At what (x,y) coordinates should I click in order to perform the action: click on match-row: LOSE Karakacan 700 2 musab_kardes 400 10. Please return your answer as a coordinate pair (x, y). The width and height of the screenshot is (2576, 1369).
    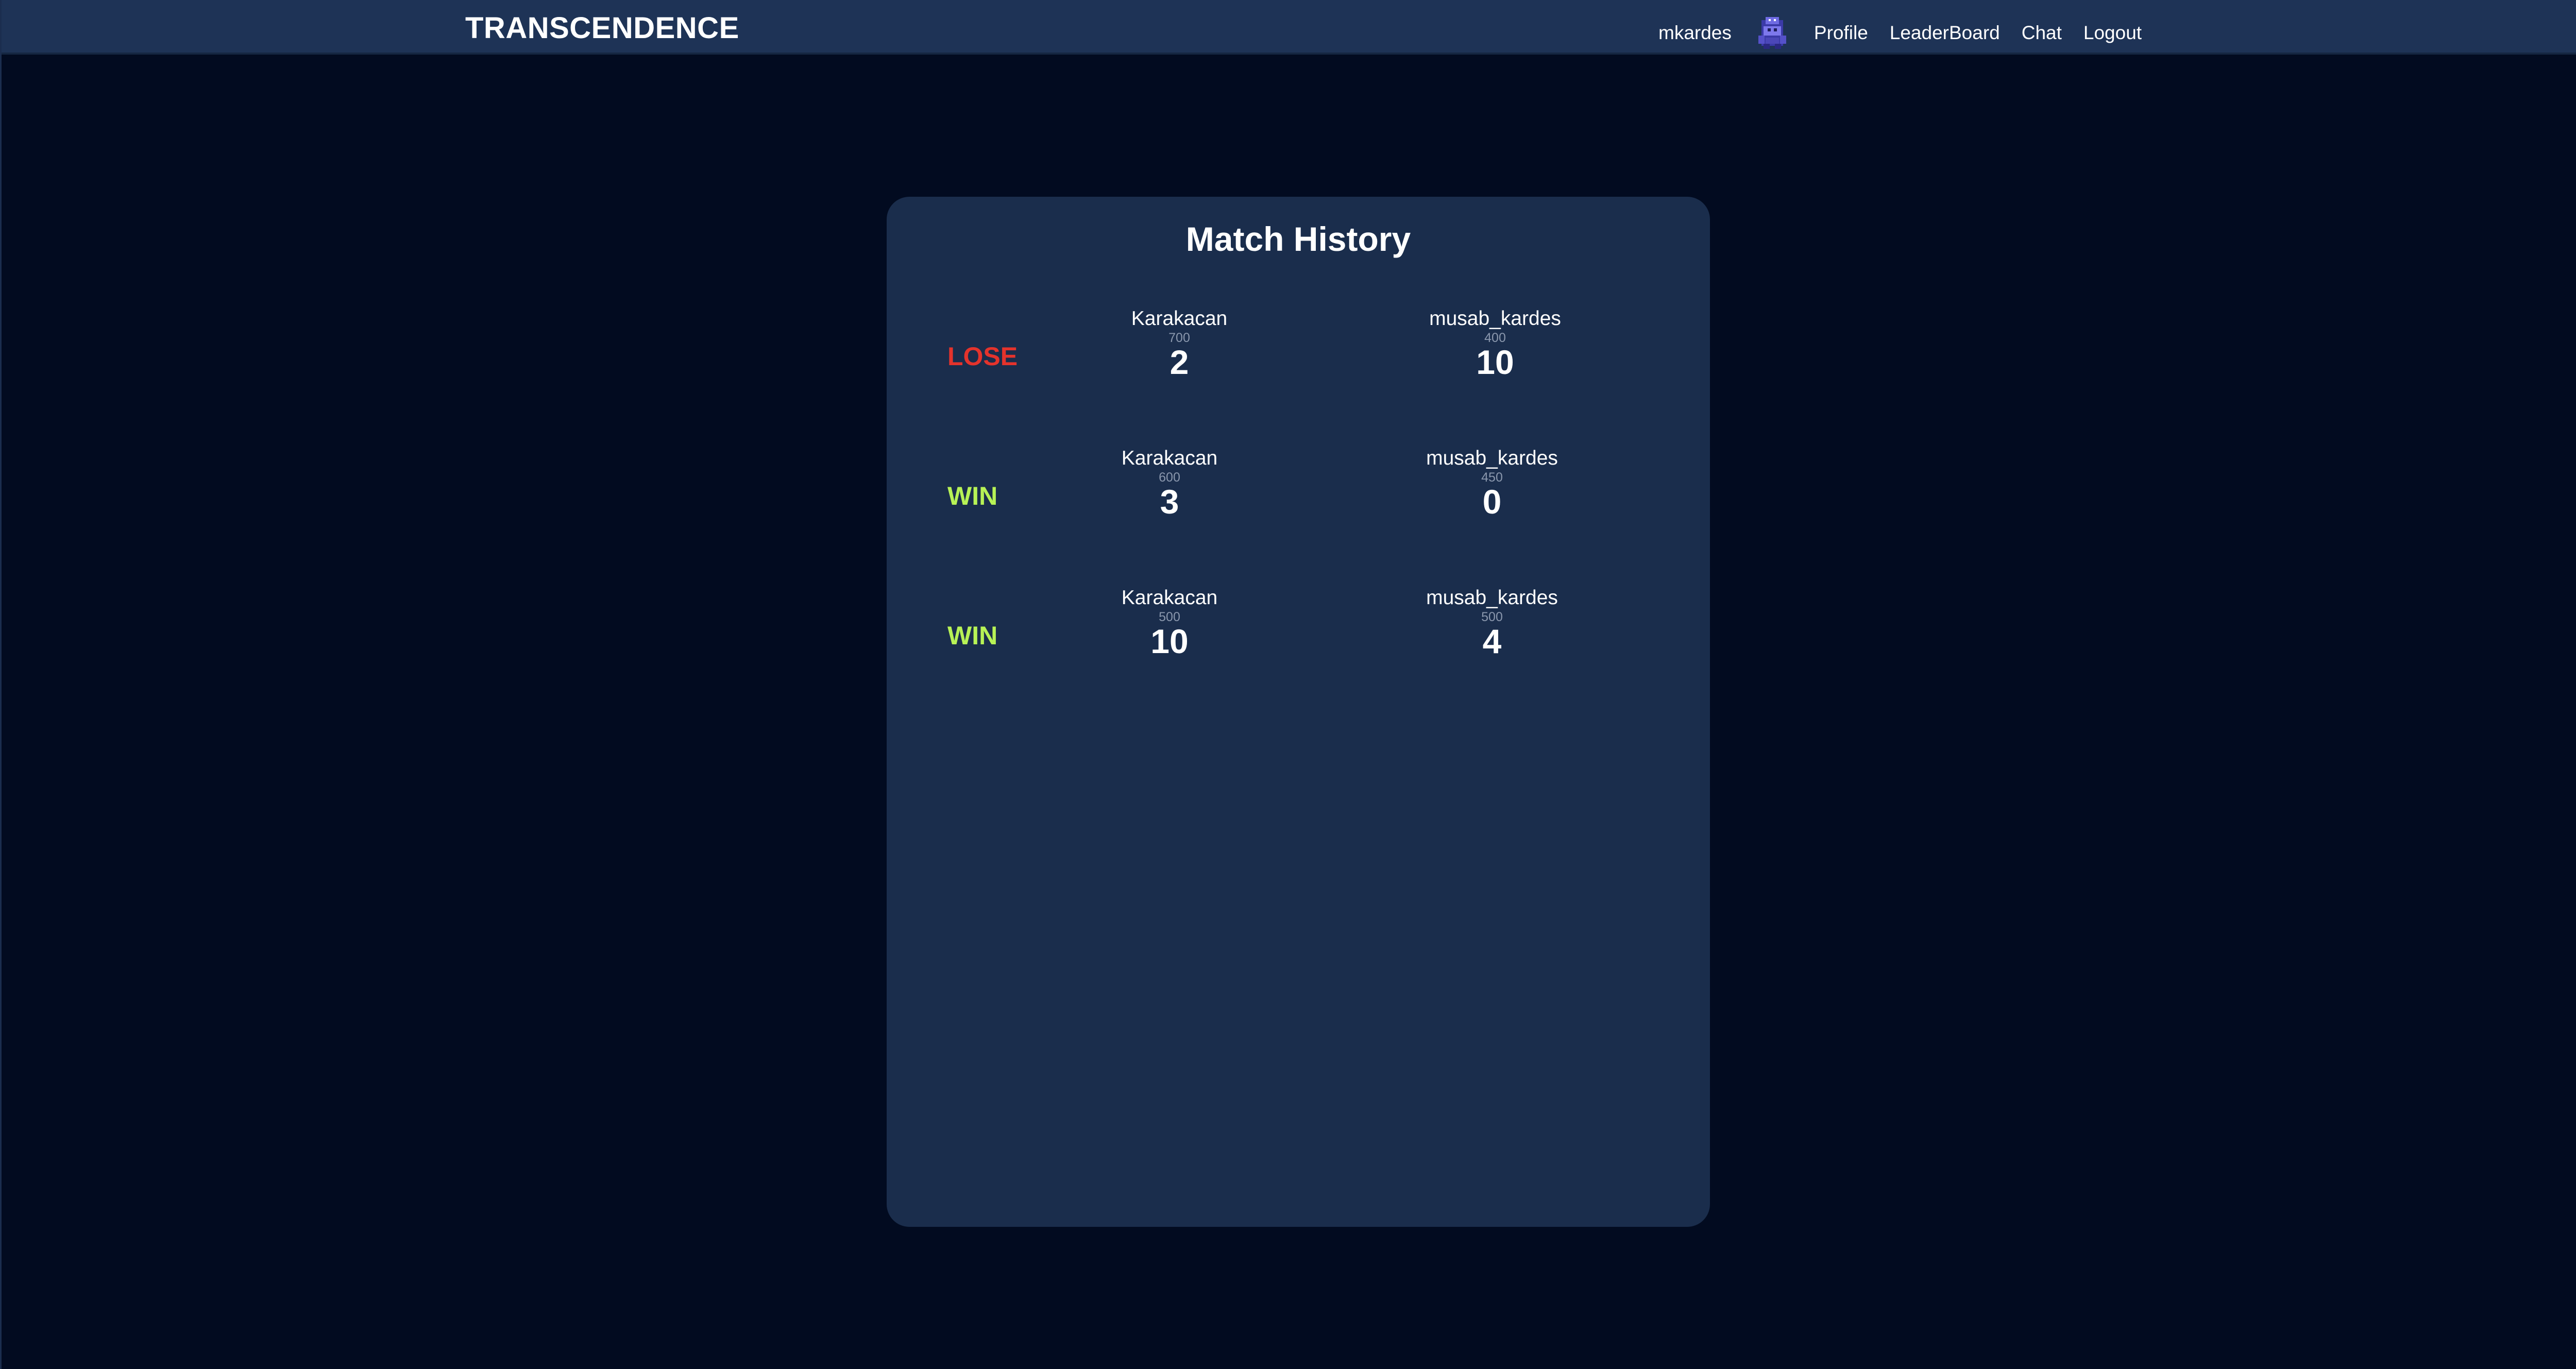
    Looking at the image, I should click on (1299, 358).